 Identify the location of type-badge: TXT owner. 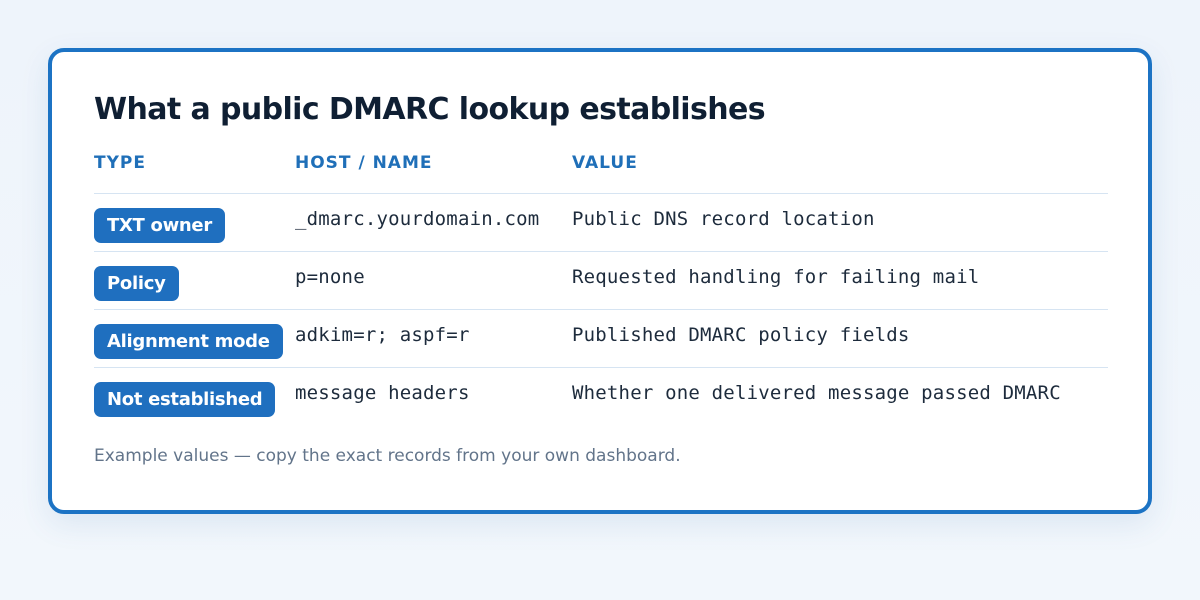
(159, 225).